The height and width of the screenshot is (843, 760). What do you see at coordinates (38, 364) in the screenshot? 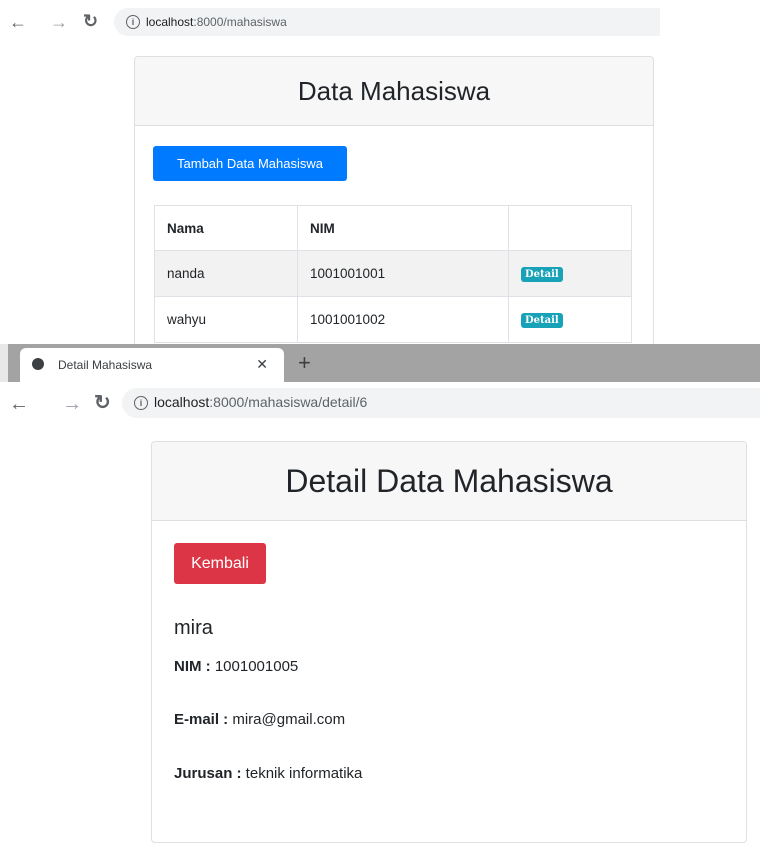
I see `globe-icon` at bounding box center [38, 364].